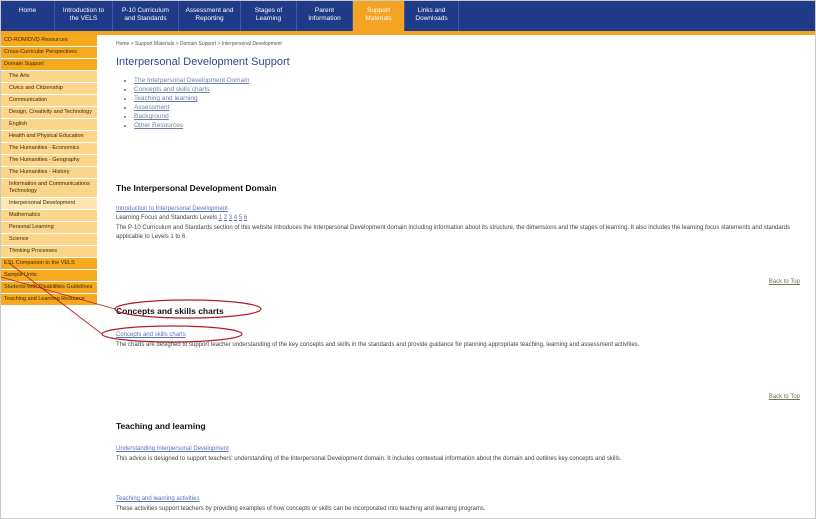 The width and height of the screenshot is (816, 519). I want to click on nav-tab-support-materials: Support Materials, so click(379, 16).